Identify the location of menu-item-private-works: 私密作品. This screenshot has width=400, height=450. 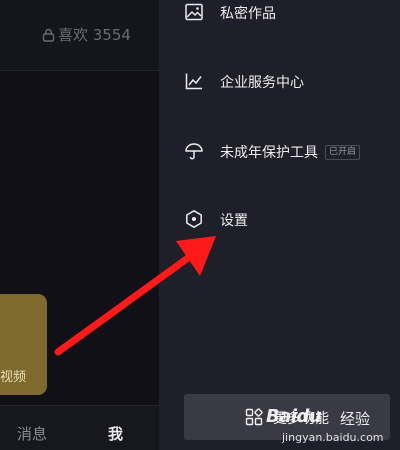
(279, 16).